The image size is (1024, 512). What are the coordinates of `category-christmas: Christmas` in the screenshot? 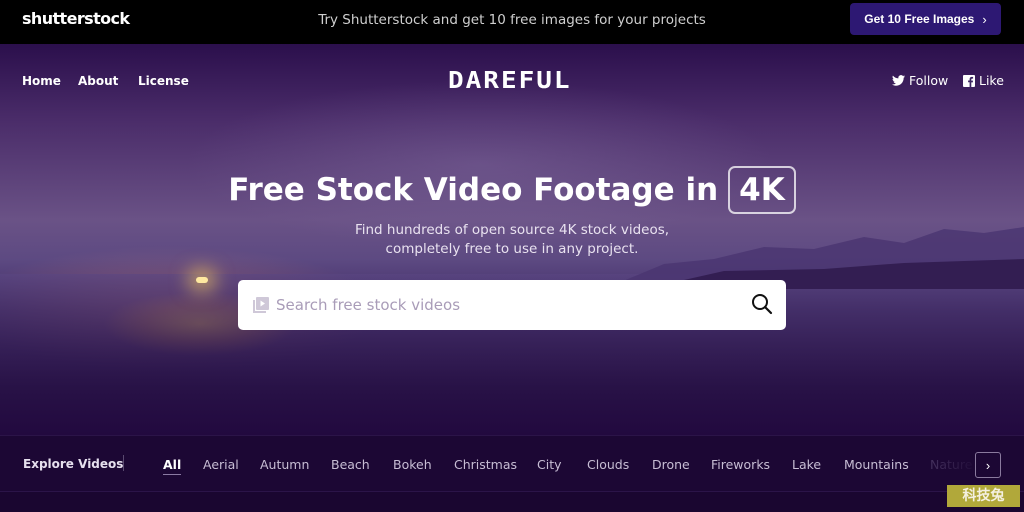 It's located at (485, 464).